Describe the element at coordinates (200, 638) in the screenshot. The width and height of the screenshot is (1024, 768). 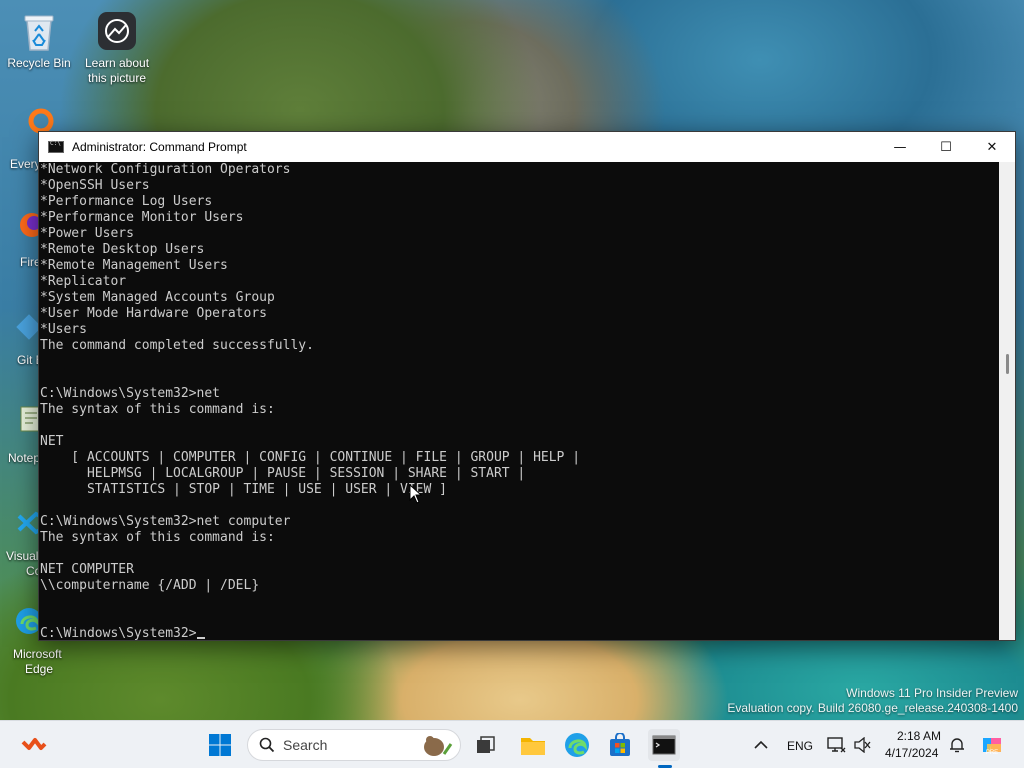
I see `text-cursor` at that location.